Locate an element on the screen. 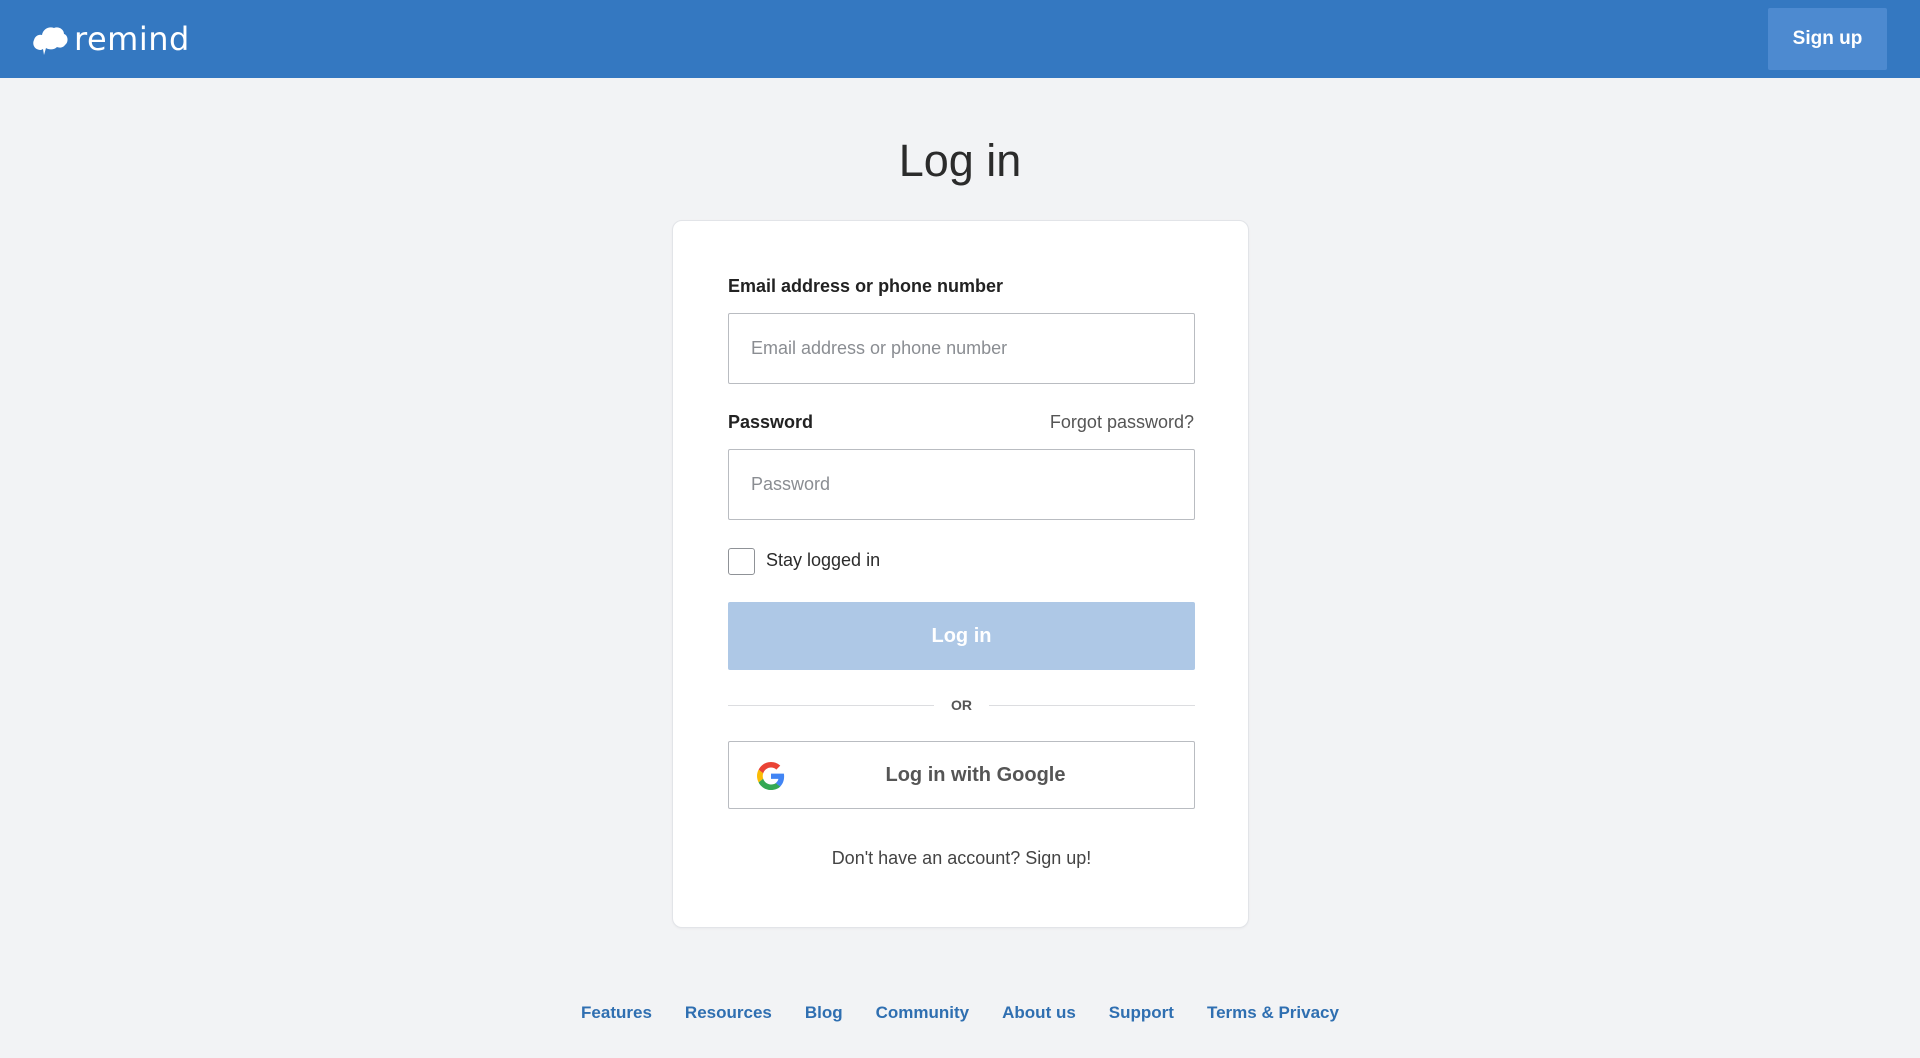  google-login-button: Log in with Google is located at coordinates (961, 775).